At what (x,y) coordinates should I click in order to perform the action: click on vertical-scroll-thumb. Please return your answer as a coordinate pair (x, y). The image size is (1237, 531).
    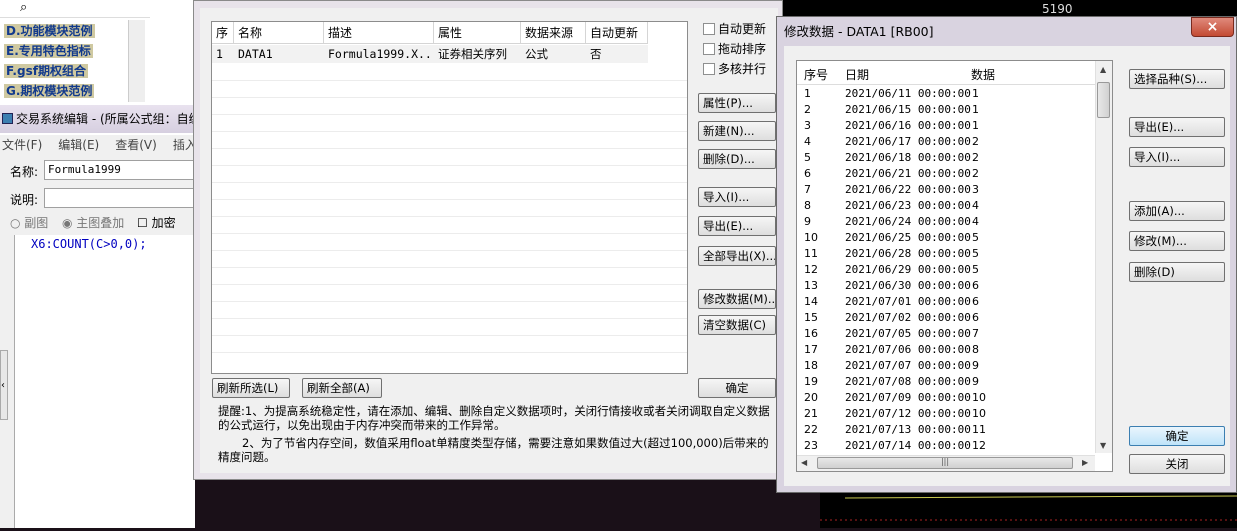
    Looking at the image, I should click on (1103, 100).